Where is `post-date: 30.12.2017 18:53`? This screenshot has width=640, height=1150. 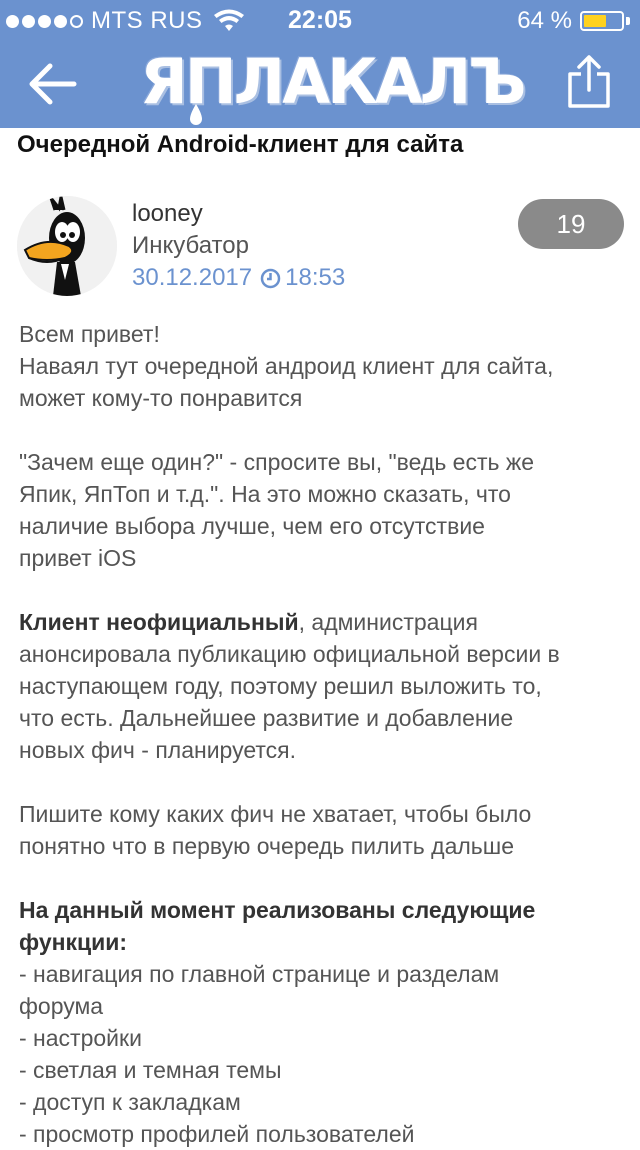
post-date: 30.12.2017 18:53 is located at coordinates (238, 278).